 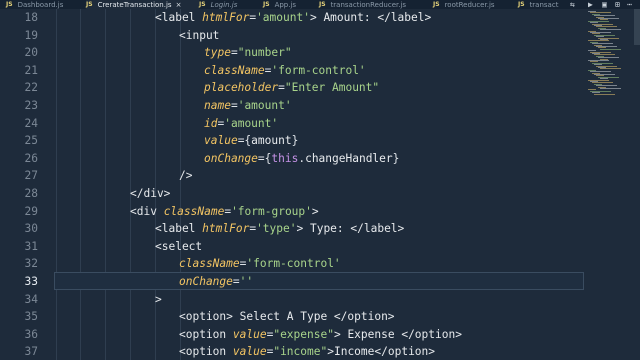 I want to click on run-icon: ▶, so click(x=590, y=4).